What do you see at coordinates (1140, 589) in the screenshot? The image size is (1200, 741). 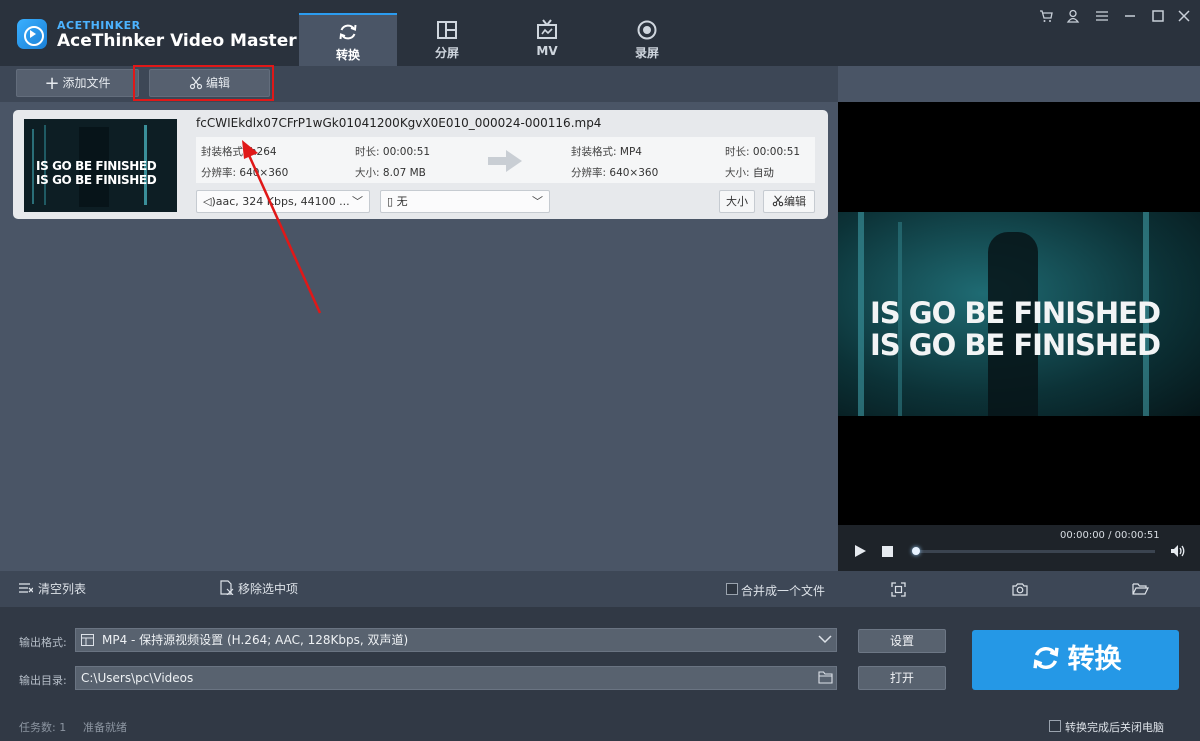 I see `folder-open-icon` at bounding box center [1140, 589].